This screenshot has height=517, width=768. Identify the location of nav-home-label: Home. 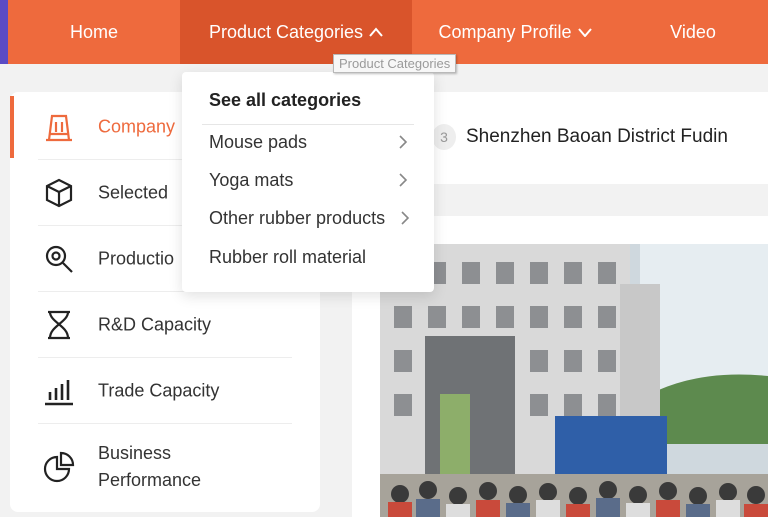
(93, 32).